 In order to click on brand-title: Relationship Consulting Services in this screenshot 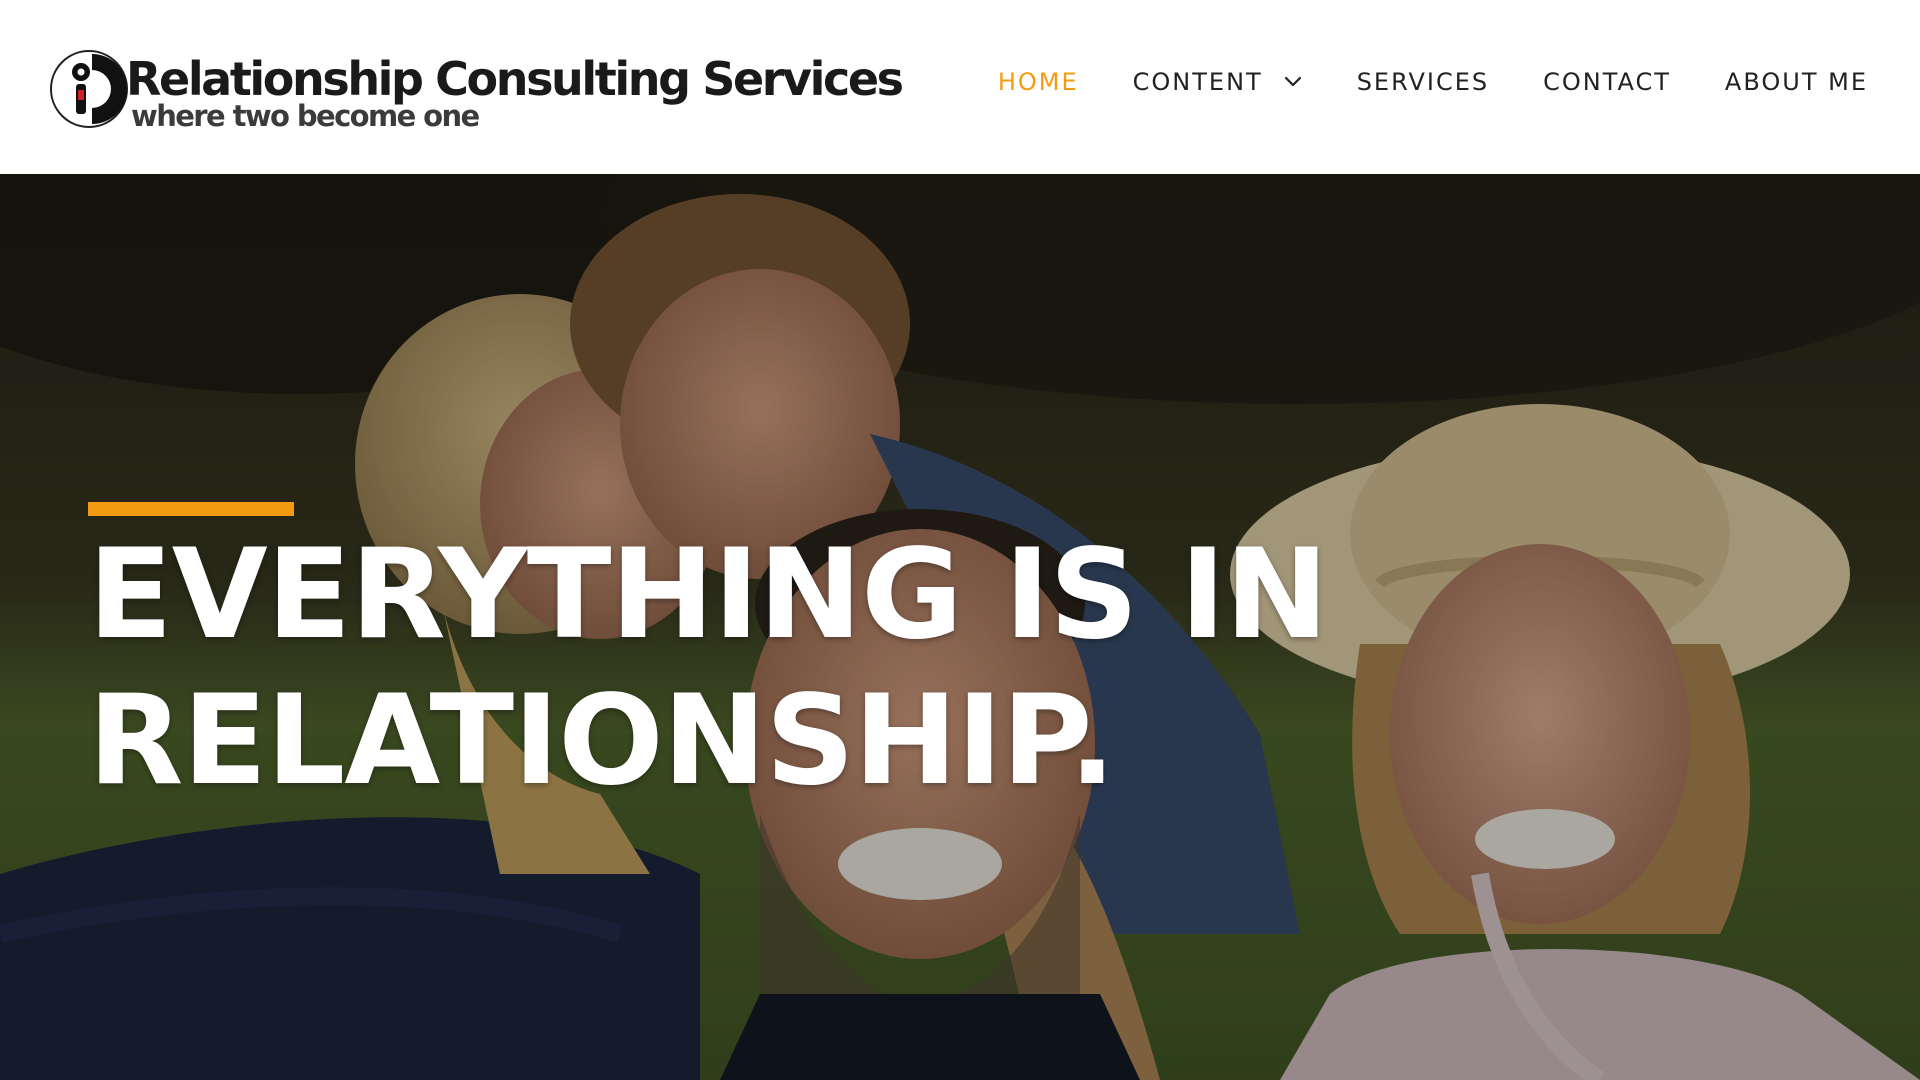, I will do `click(515, 79)`.